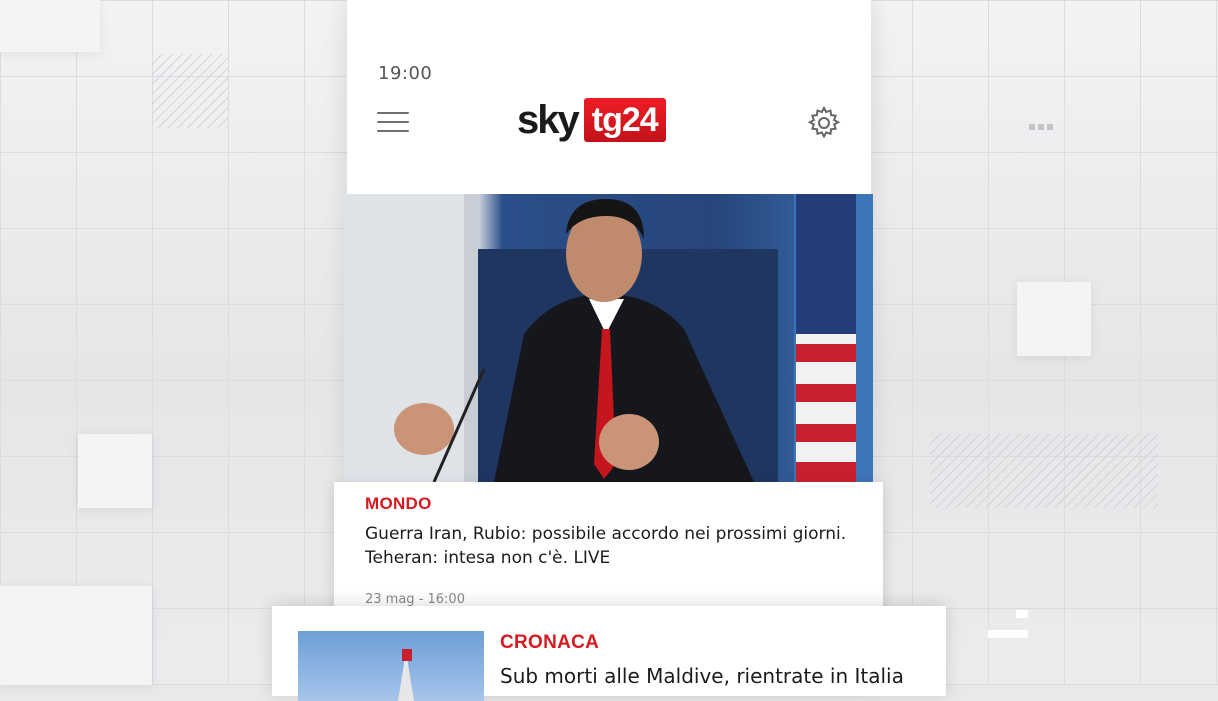 This screenshot has height=701, width=1218. What do you see at coordinates (393, 123) in the screenshot?
I see `hamburger-menu-icon` at bounding box center [393, 123].